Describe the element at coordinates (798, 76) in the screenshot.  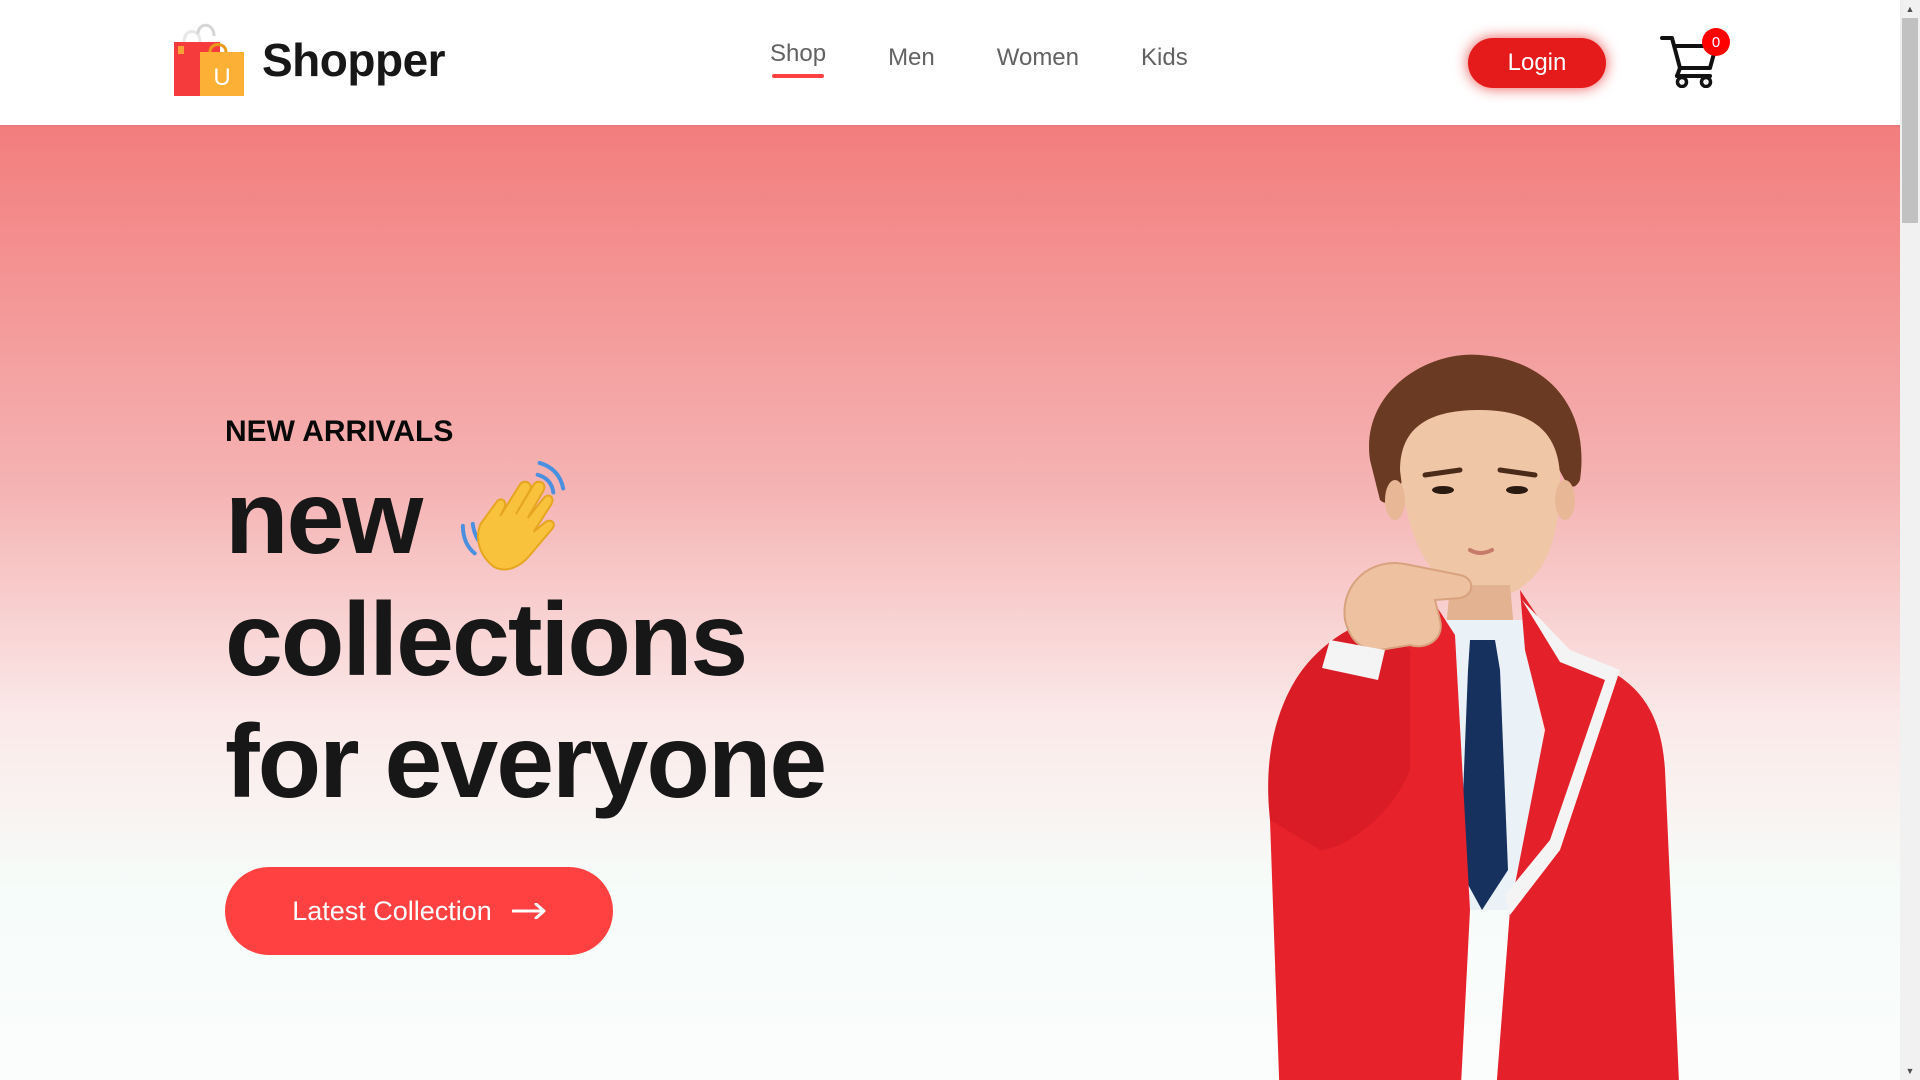
I see `nav-active-underline` at that location.